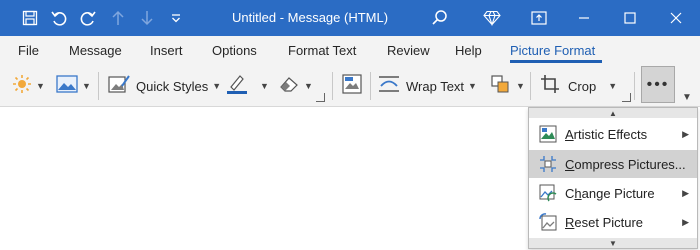 This screenshot has height=250, width=700. What do you see at coordinates (88, 18) in the screenshot?
I see `redo-icon` at bounding box center [88, 18].